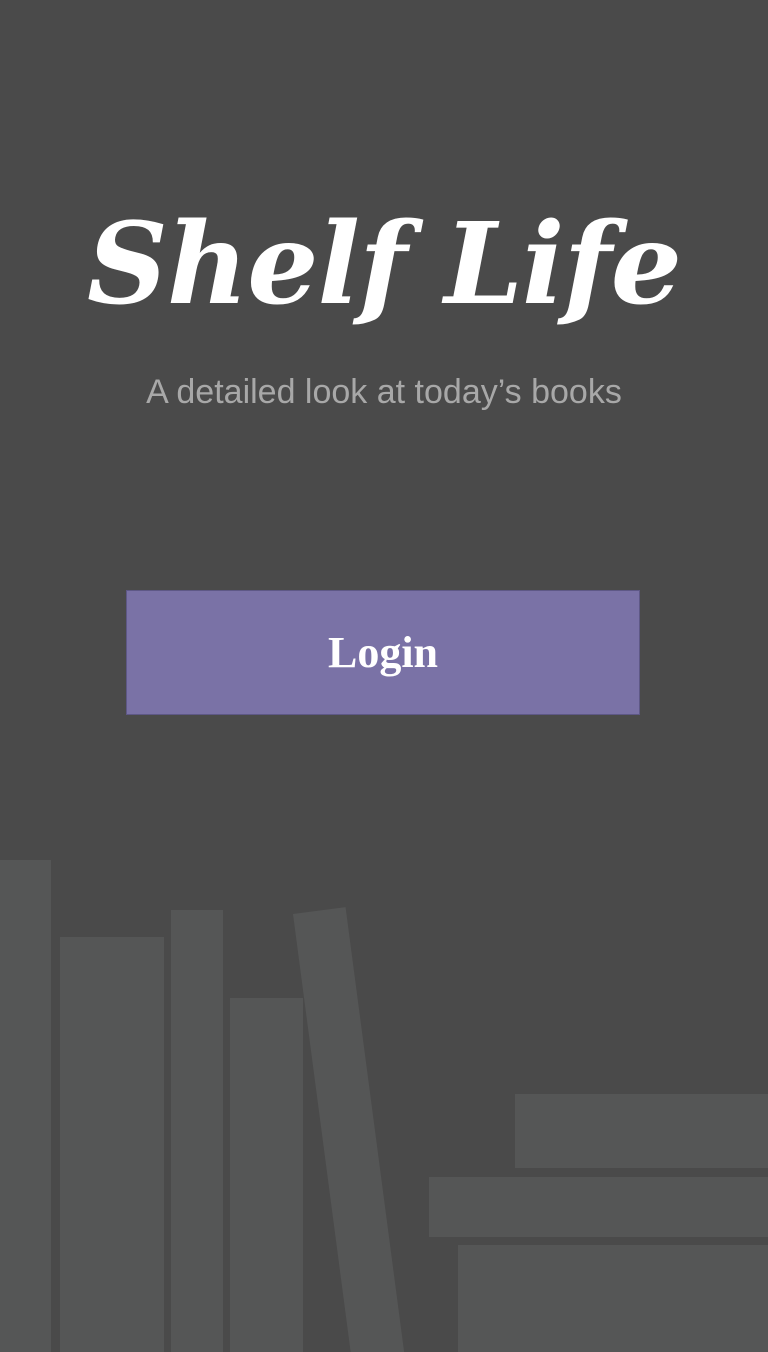 This screenshot has width=768, height=1352. I want to click on leaning-book, so click(350, 1129).